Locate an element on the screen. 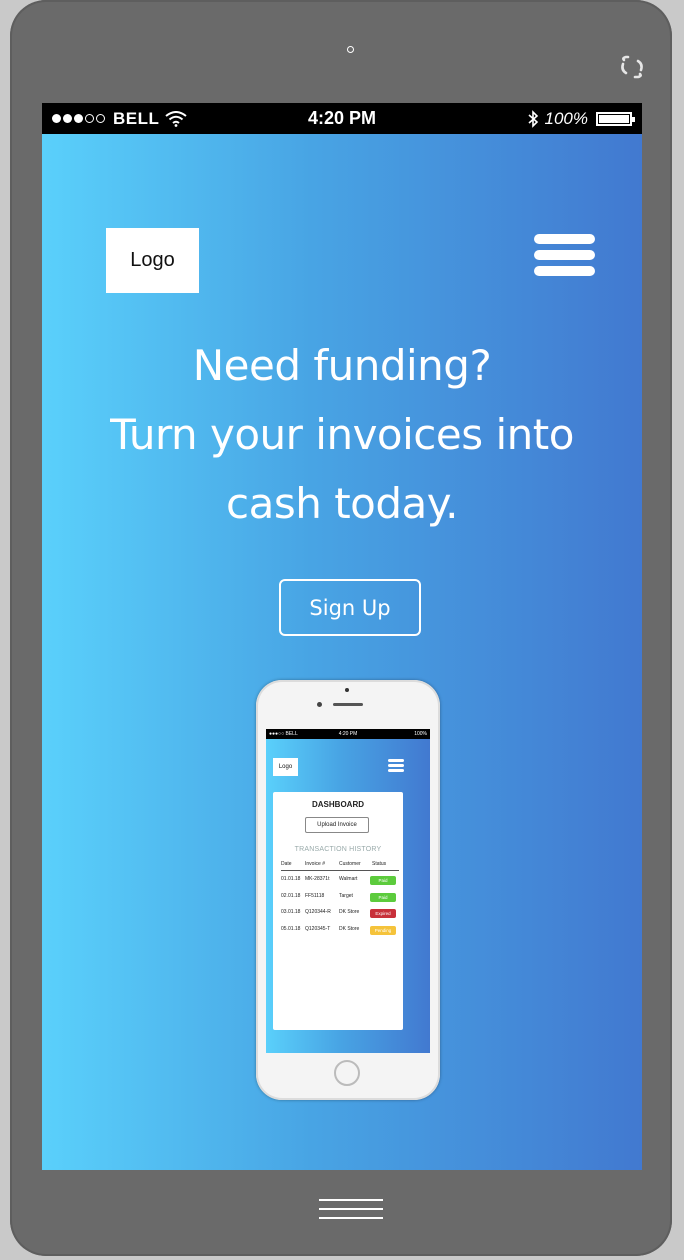 This screenshot has height=1260, width=684. preview-status-bar: ●●●○○ BELL 4:20 PM 100% is located at coordinates (348, 734).